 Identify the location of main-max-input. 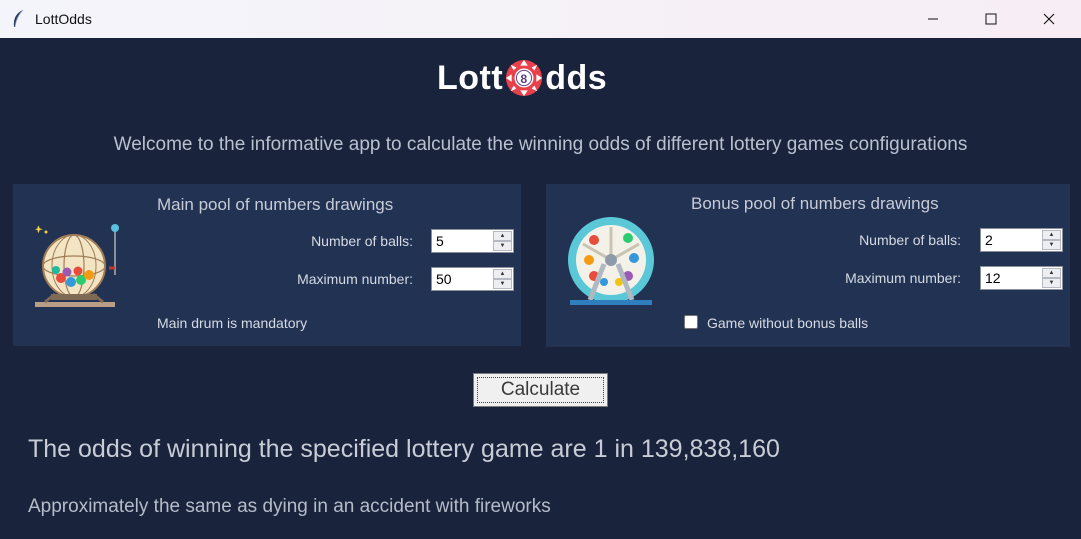
(466, 279).